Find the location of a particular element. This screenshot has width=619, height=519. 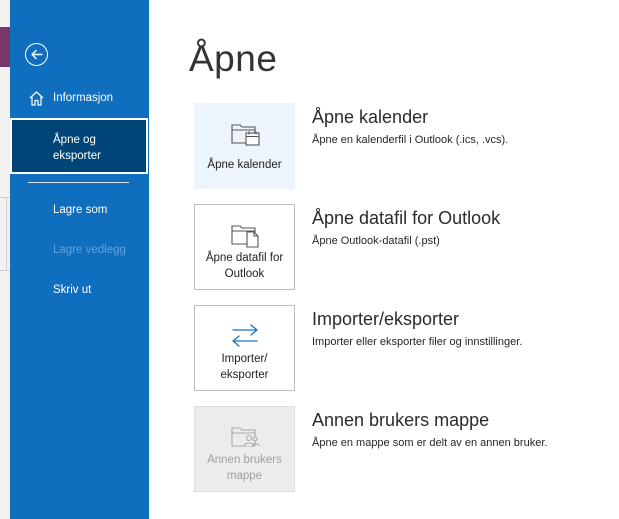

tile-label: Annen brukers mappe is located at coordinates (244, 468).